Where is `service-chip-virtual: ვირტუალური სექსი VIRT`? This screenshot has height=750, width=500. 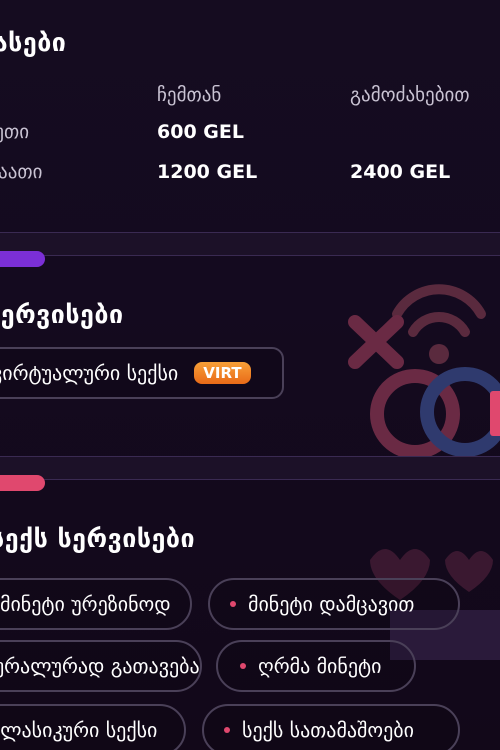 service-chip-virtual: ვირტუალური სექსი VIRT is located at coordinates (142, 373).